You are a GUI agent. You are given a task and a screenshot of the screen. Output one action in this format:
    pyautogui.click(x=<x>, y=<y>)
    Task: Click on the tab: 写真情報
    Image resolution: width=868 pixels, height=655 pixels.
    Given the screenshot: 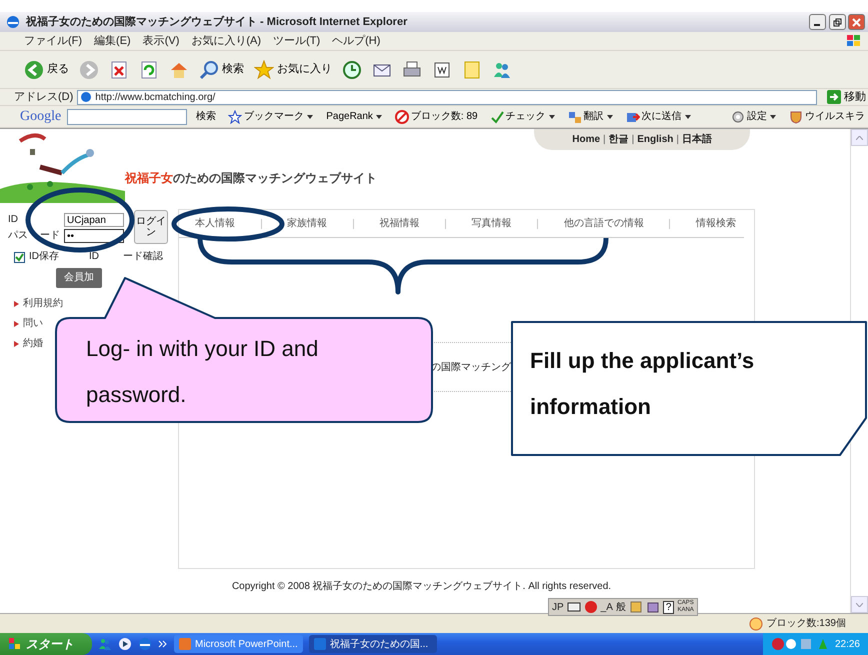 What is the action you would take?
    pyautogui.click(x=492, y=224)
    